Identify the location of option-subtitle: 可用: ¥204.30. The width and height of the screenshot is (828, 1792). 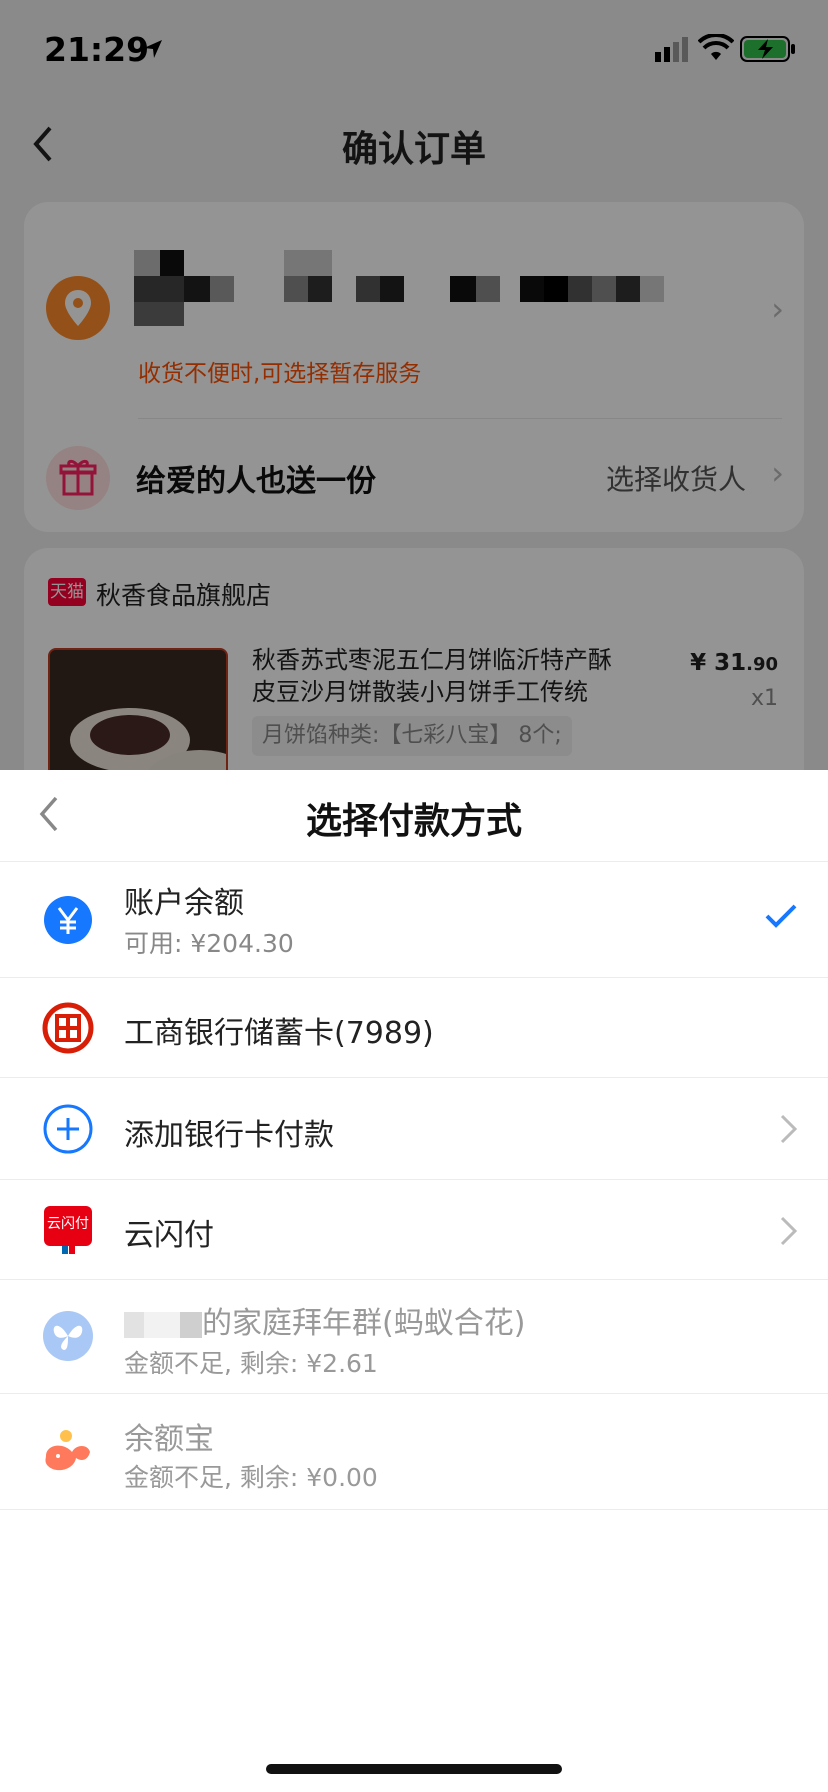
(209, 943).